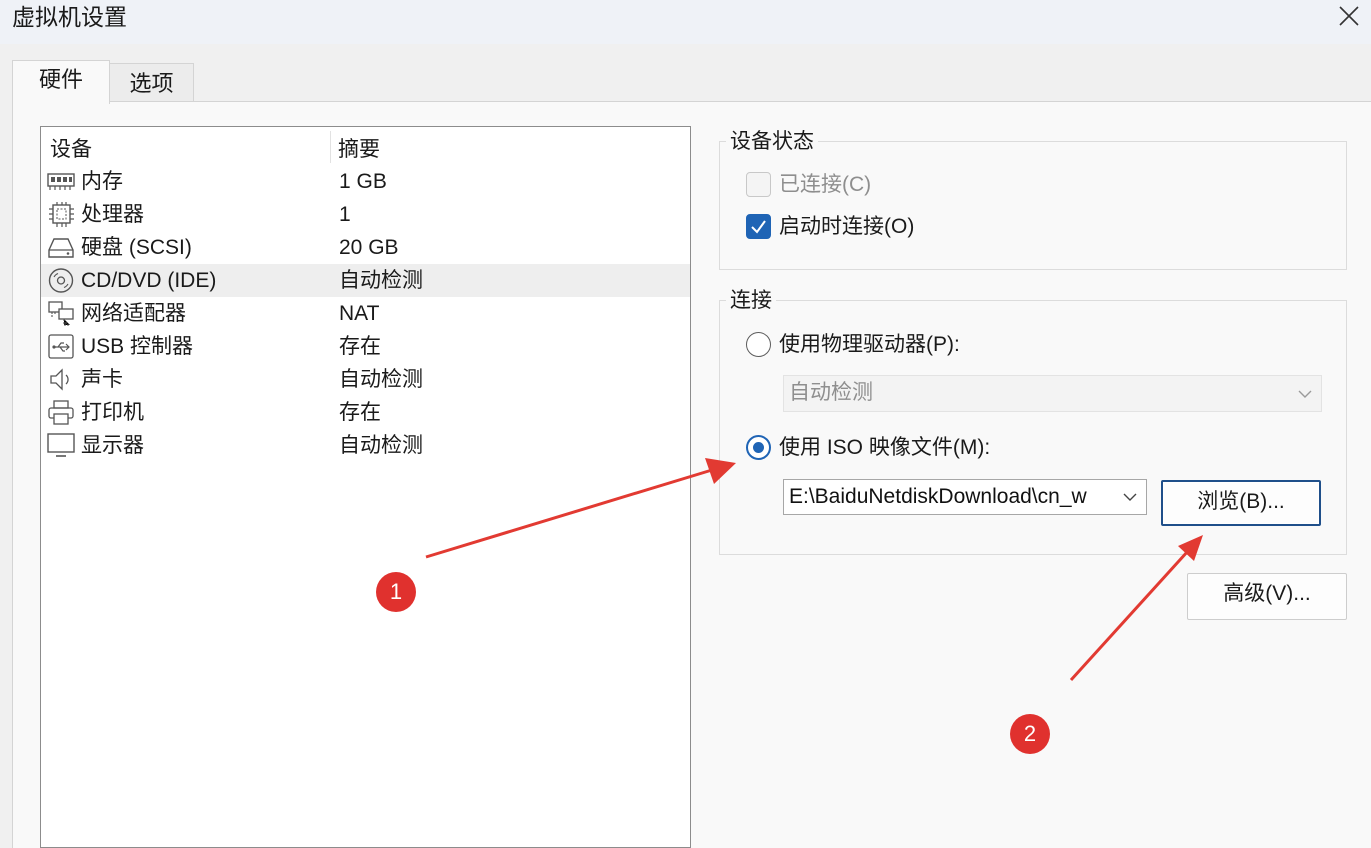  I want to click on memory-icon, so click(61, 181).